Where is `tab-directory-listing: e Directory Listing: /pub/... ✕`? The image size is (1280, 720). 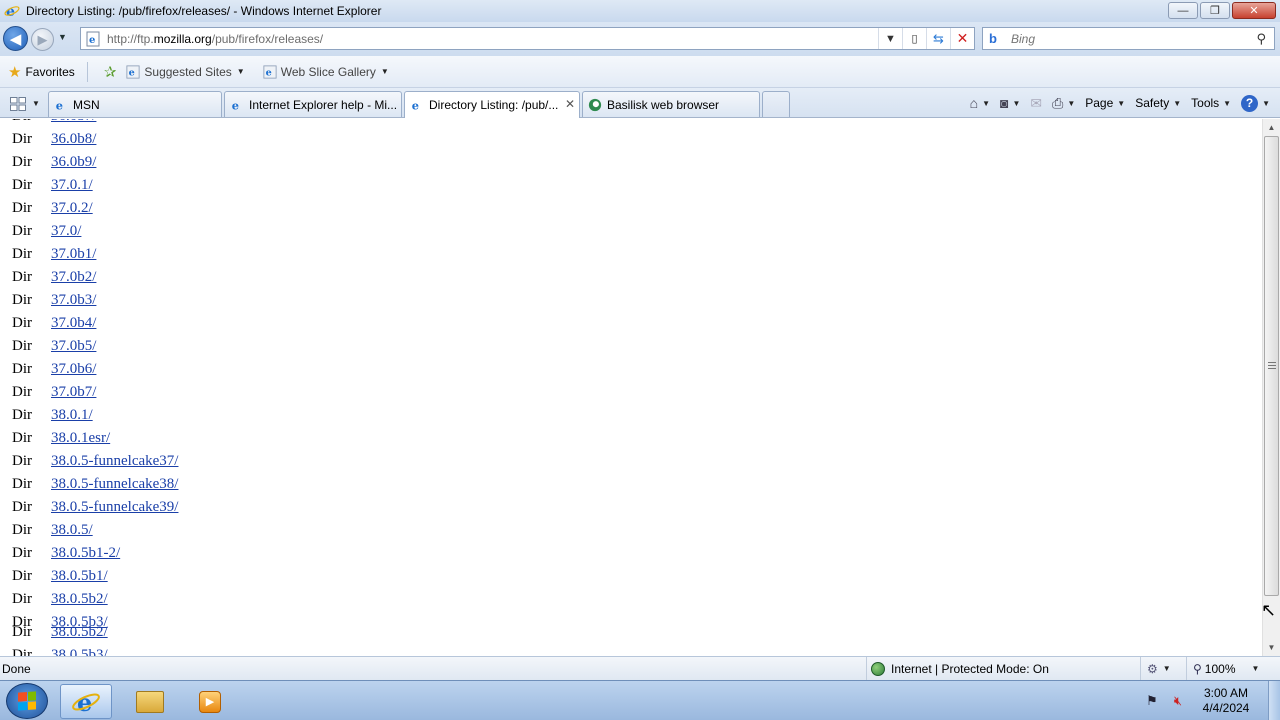
tab-directory-listing: e Directory Listing: /pub/... ✕ is located at coordinates (492, 104).